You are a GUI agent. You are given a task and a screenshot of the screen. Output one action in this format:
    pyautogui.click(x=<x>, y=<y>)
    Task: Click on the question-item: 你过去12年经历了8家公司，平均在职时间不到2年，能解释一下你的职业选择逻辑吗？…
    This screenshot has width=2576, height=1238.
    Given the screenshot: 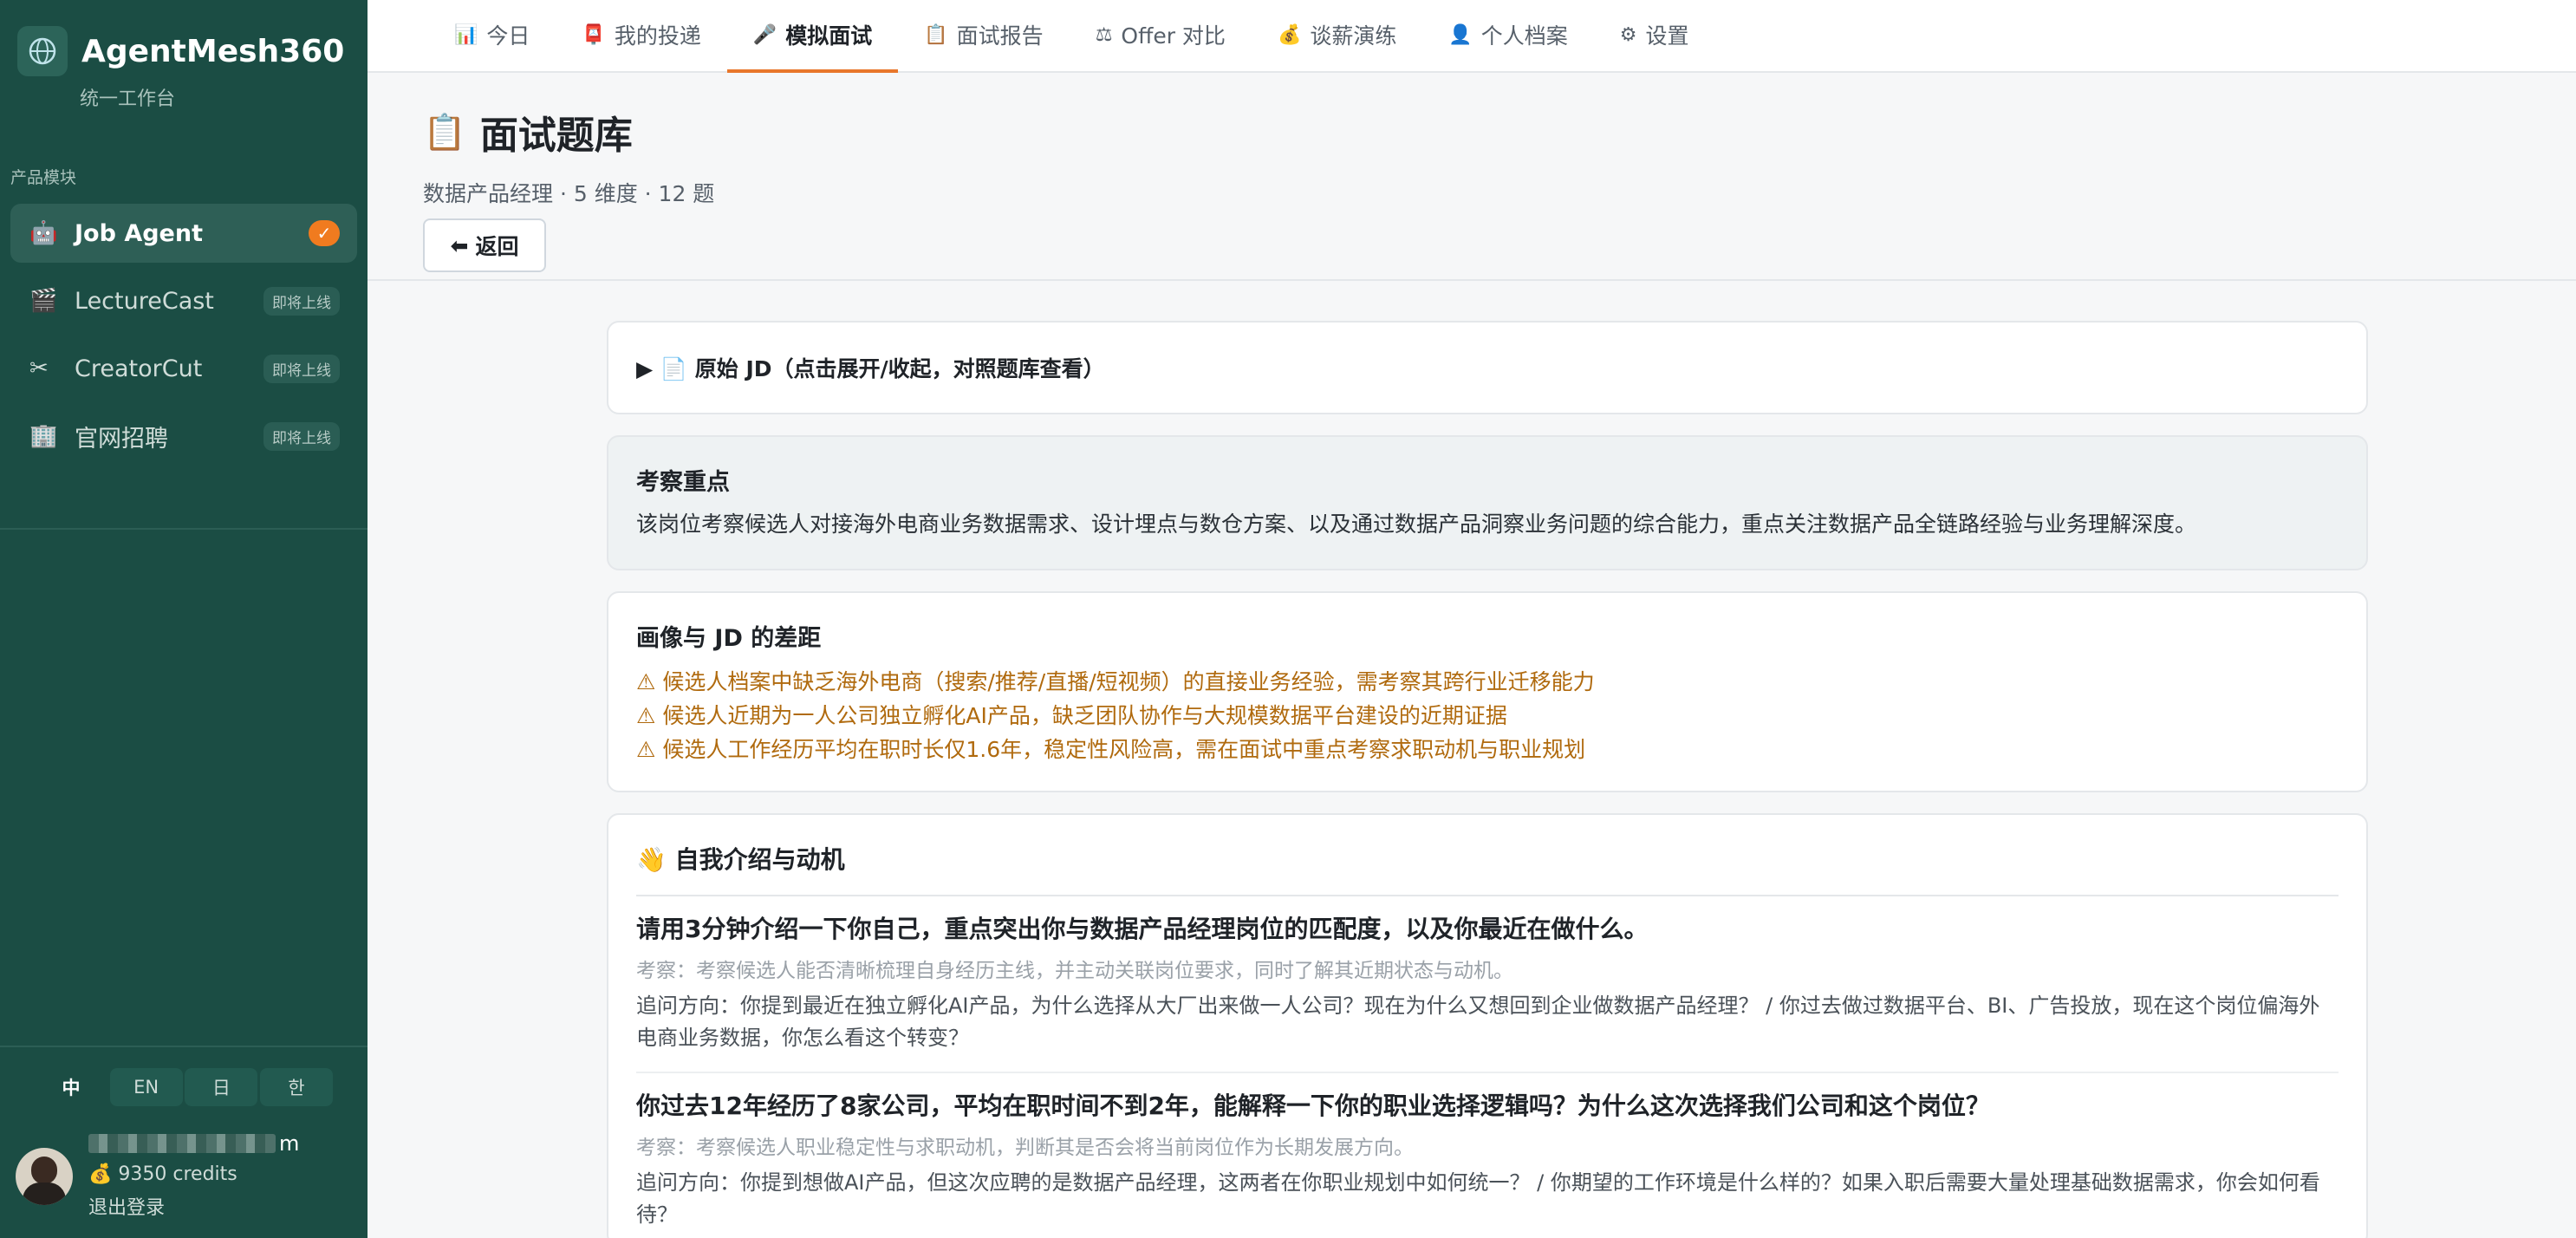 What is the action you would take?
    pyautogui.click(x=1487, y=1156)
    